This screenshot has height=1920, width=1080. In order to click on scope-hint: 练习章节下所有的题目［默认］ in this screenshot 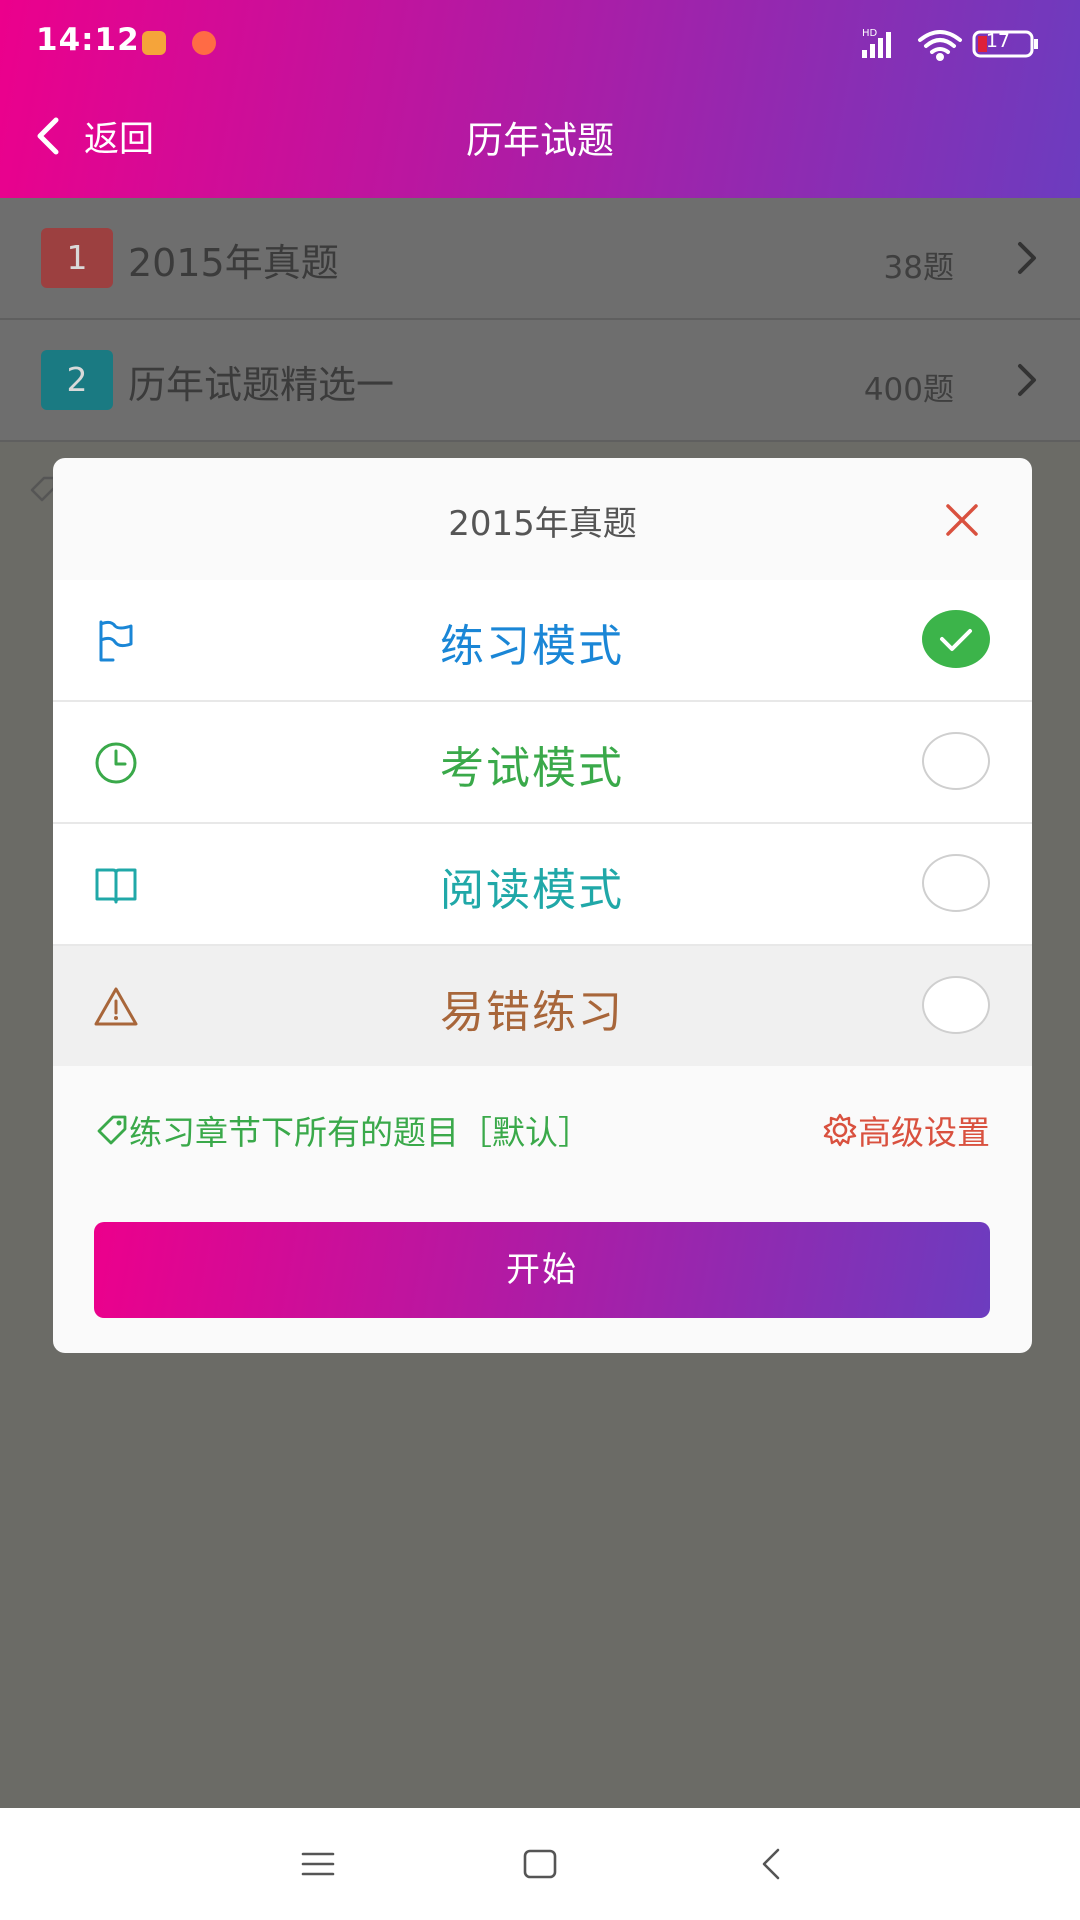, I will do `click(343, 1130)`.